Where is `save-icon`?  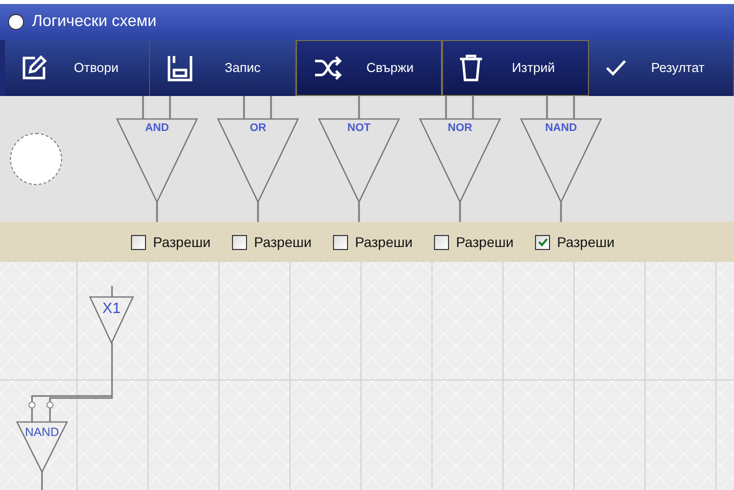 save-icon is located at coordinates (180, 68).